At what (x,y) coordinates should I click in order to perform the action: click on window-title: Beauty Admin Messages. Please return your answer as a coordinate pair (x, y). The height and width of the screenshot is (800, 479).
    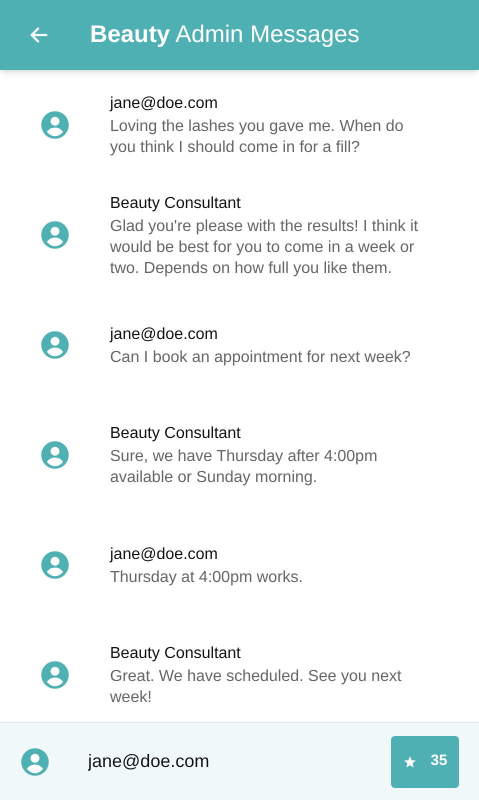
    Looking at the image, I should click on (225, 35).